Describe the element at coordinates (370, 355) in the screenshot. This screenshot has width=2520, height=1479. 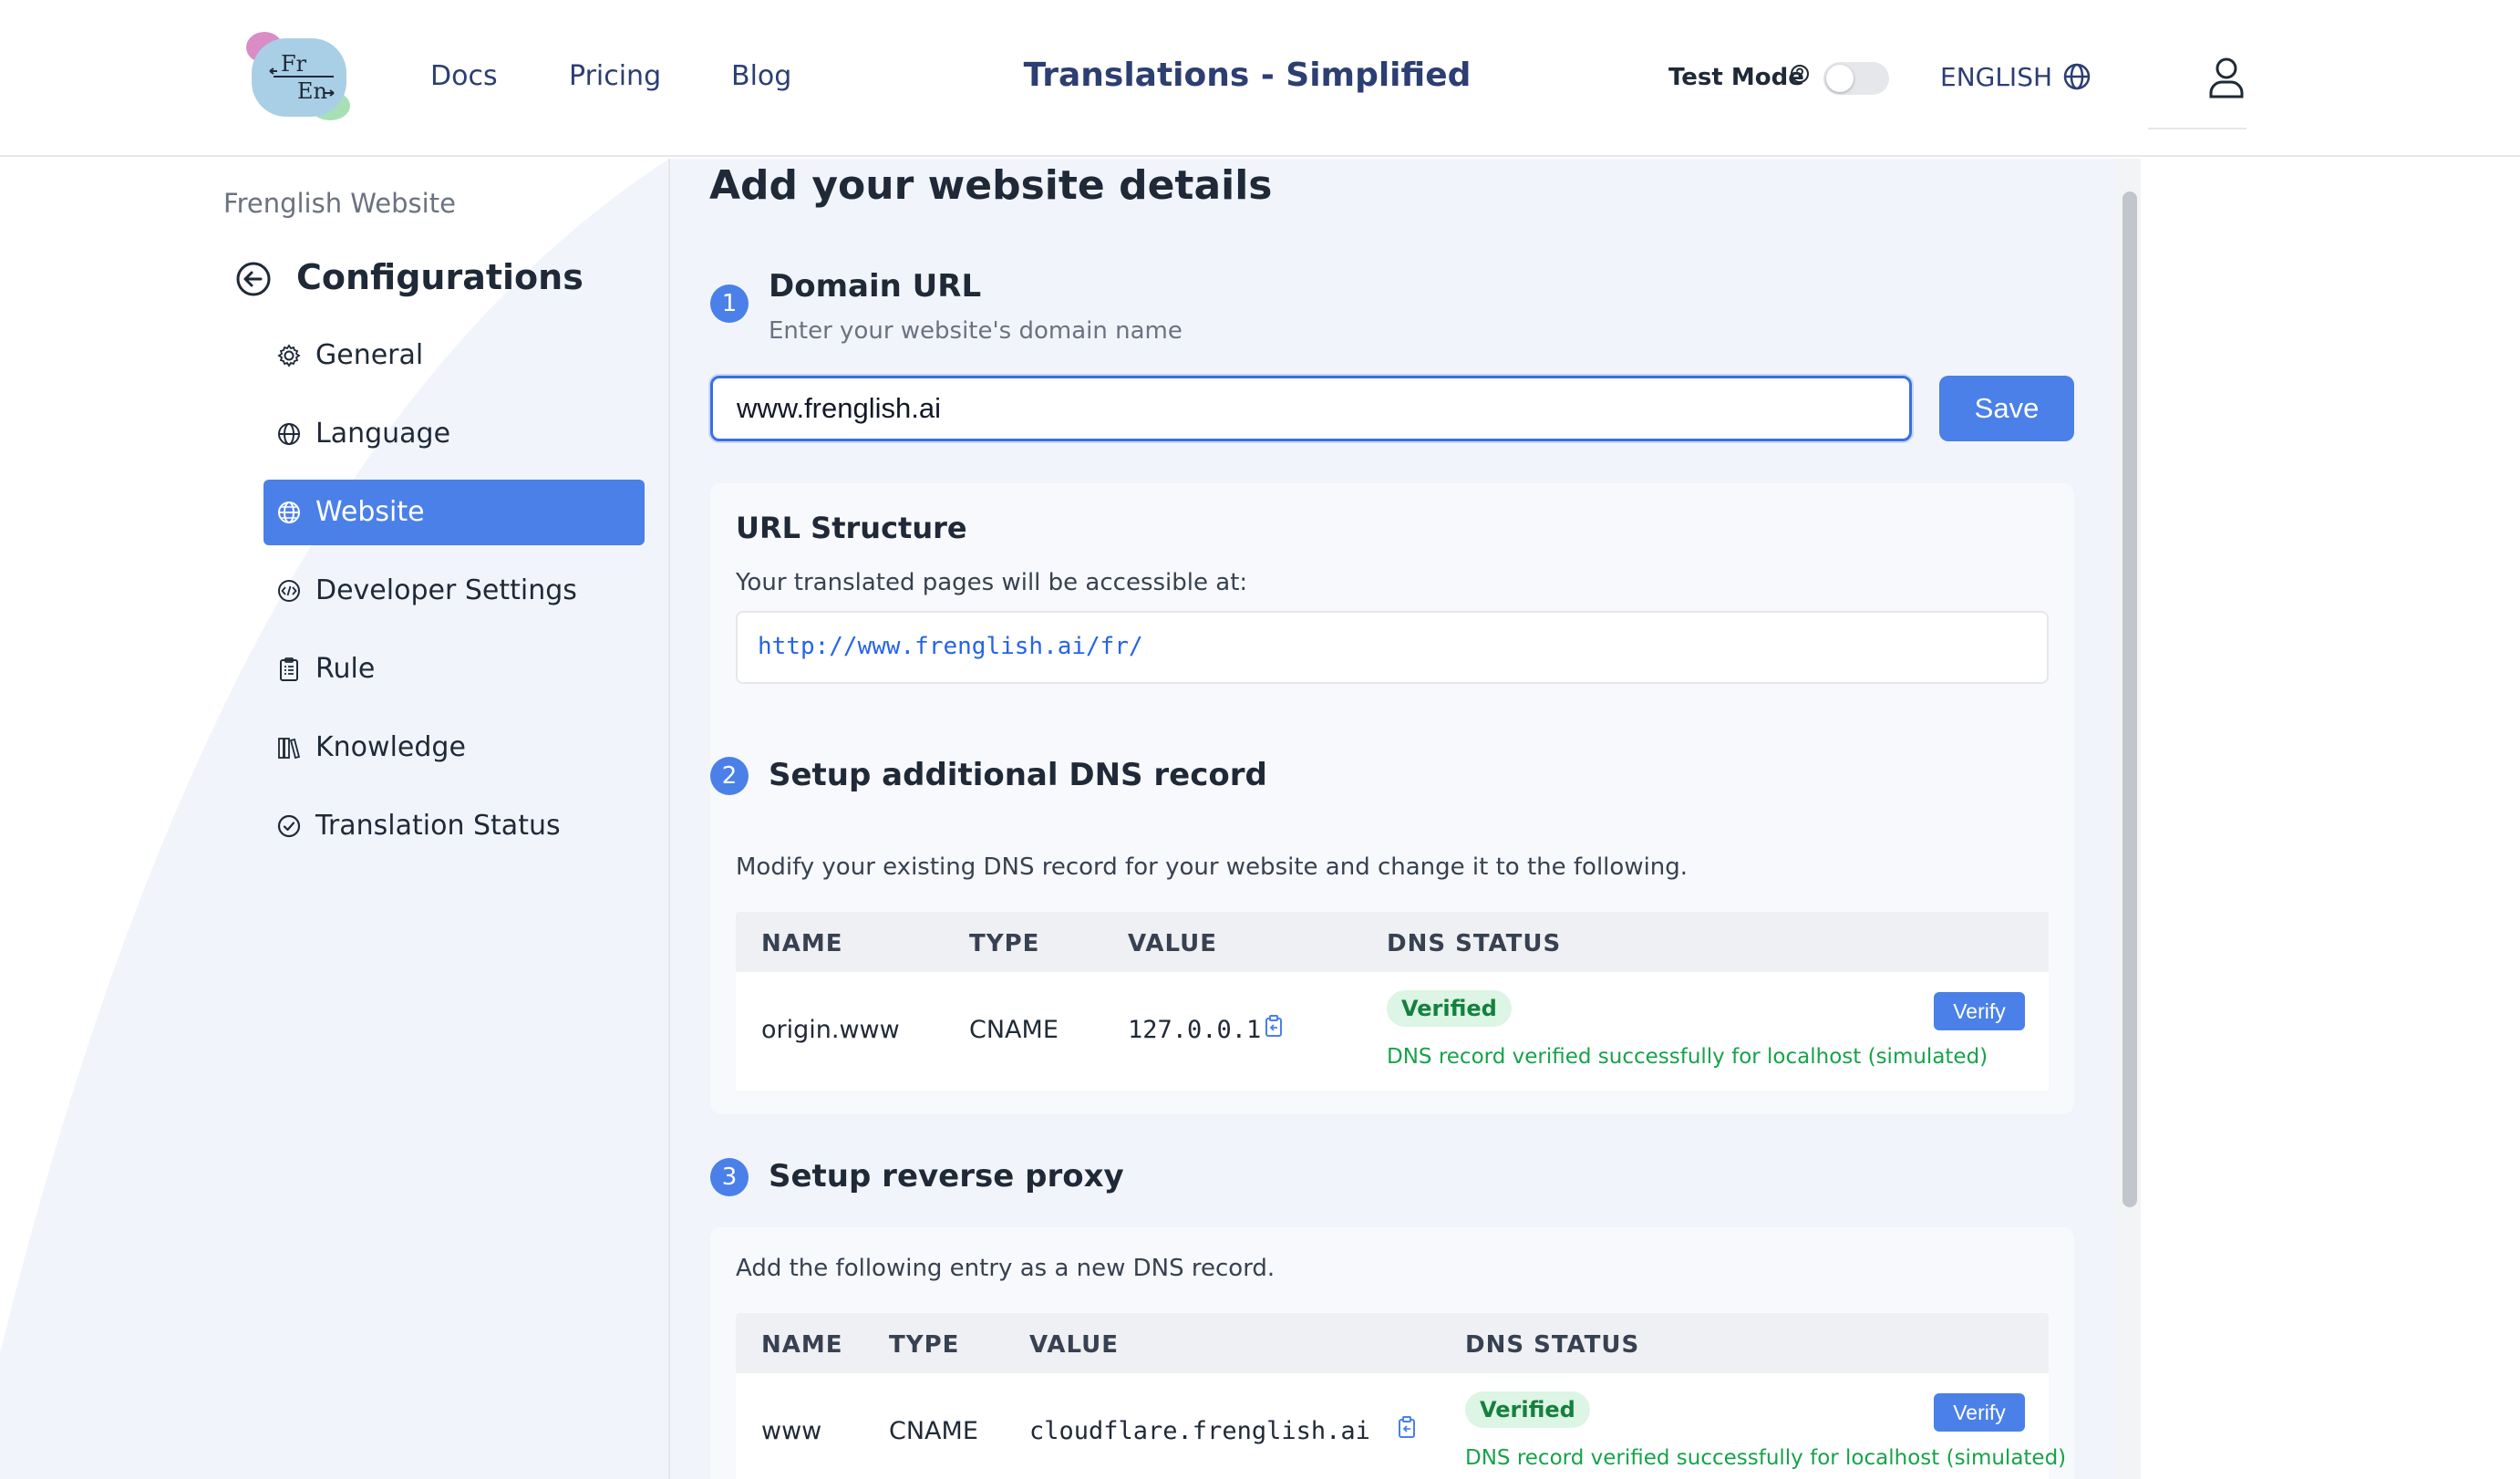
I see `sidebar-item-label: General` at that location.